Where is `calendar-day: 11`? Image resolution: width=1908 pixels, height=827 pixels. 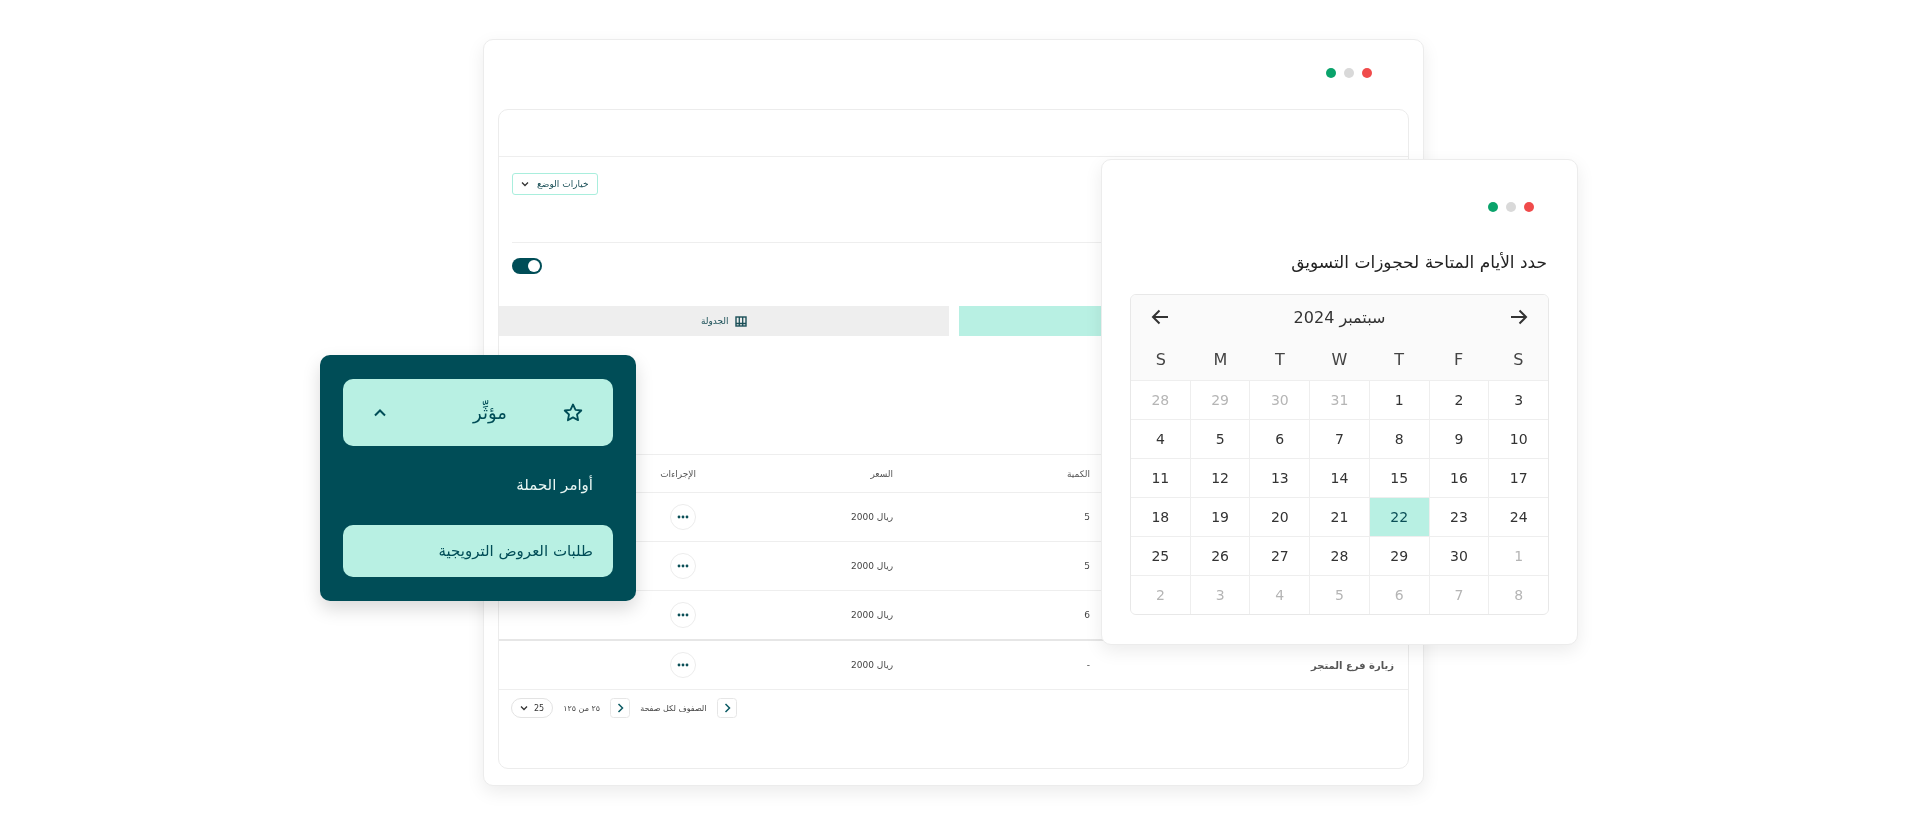
calendar-day: 11 is located at coordinates (1160, 478).